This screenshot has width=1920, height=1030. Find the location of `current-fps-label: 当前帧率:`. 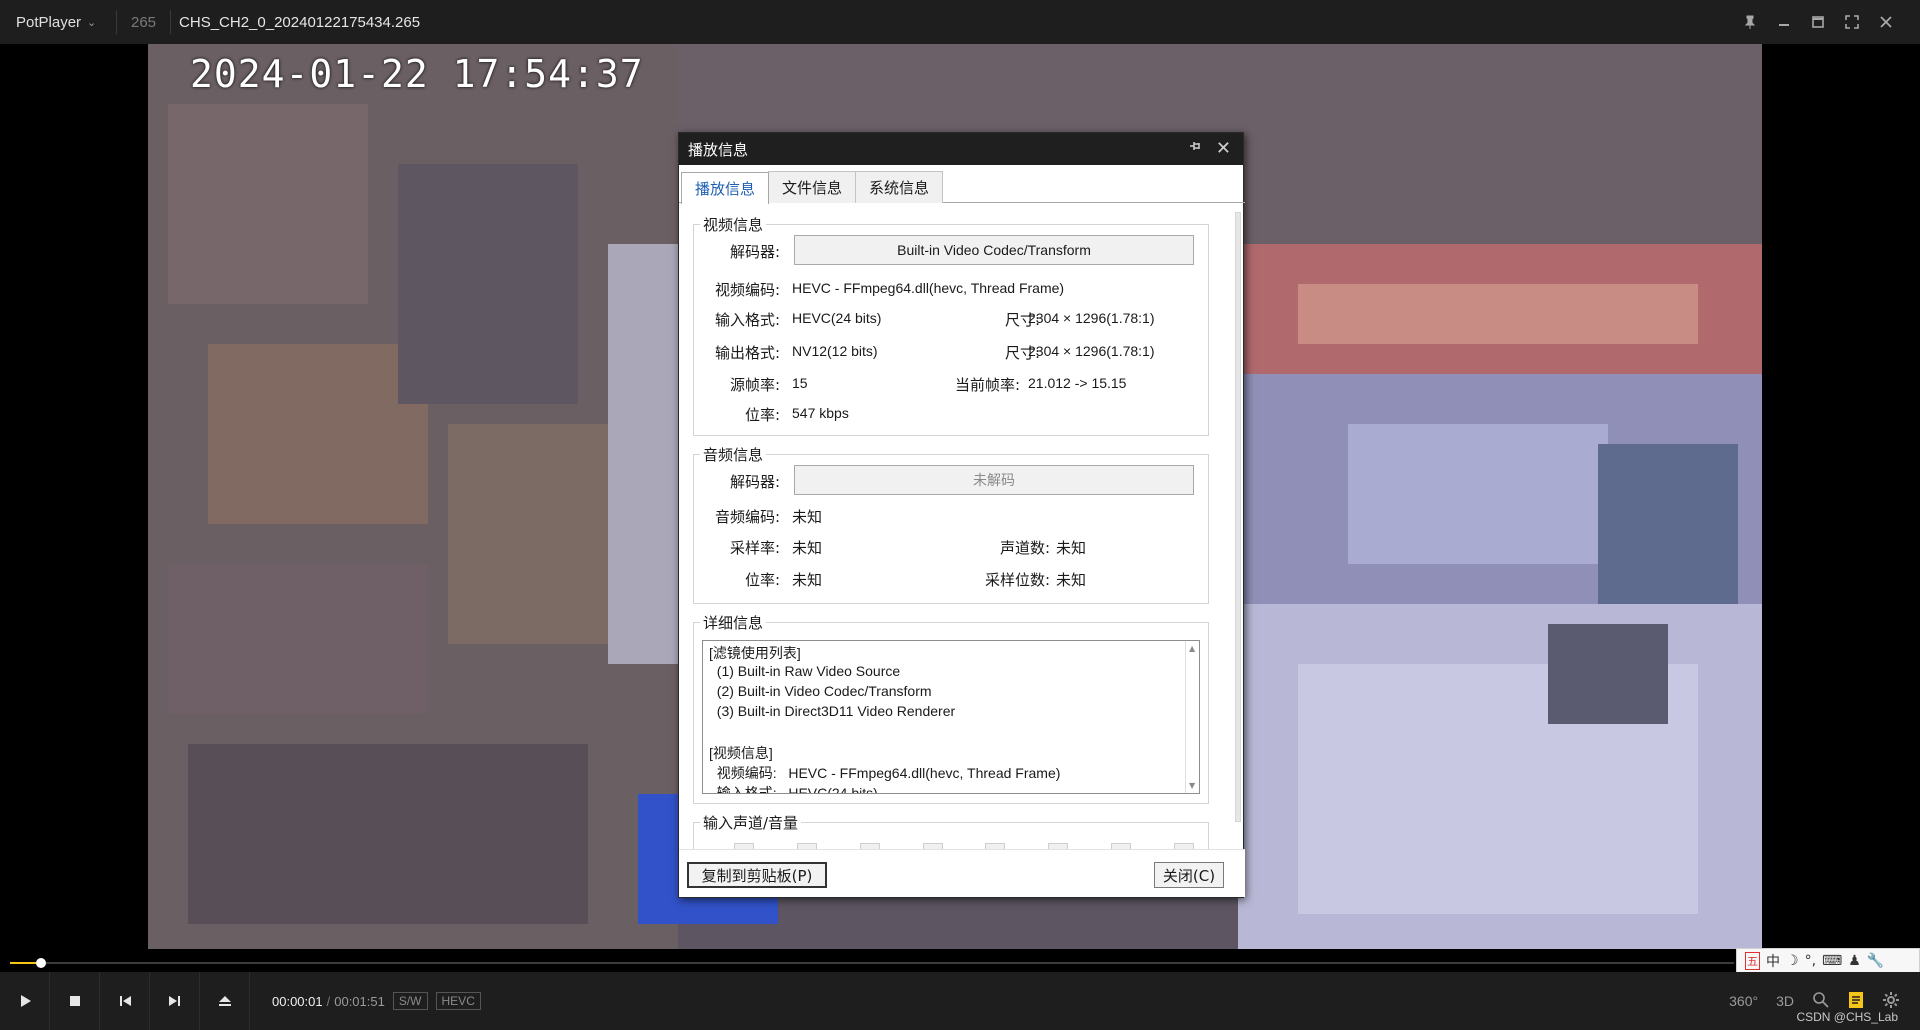

current-fps-label: 当前帧率: is located at coordinates (987, 385).